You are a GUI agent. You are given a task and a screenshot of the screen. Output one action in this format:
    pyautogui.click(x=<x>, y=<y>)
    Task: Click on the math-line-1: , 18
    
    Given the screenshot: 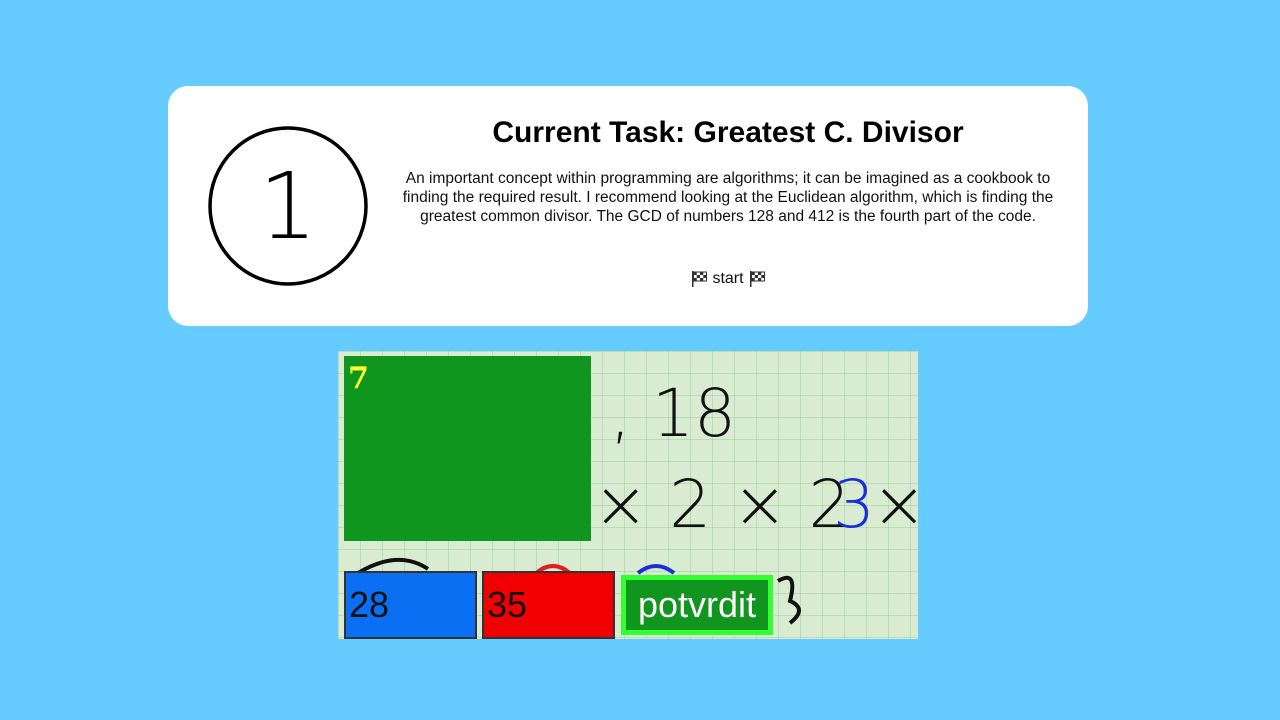 What is the action you would take?
    pyautogui.click(x=673, y=413)
    